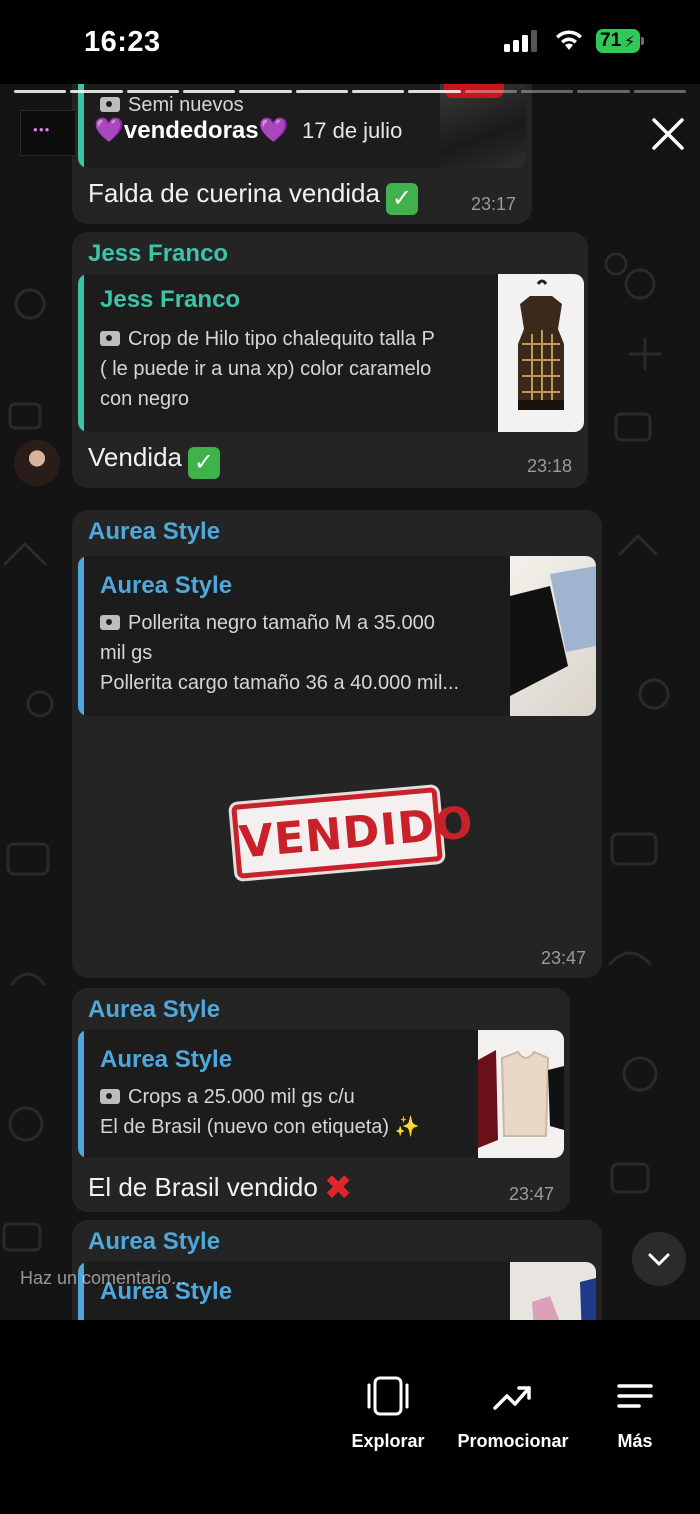 This screenshot has height=1514, width=700. I want to click on crops-image, so click(521, 1099).